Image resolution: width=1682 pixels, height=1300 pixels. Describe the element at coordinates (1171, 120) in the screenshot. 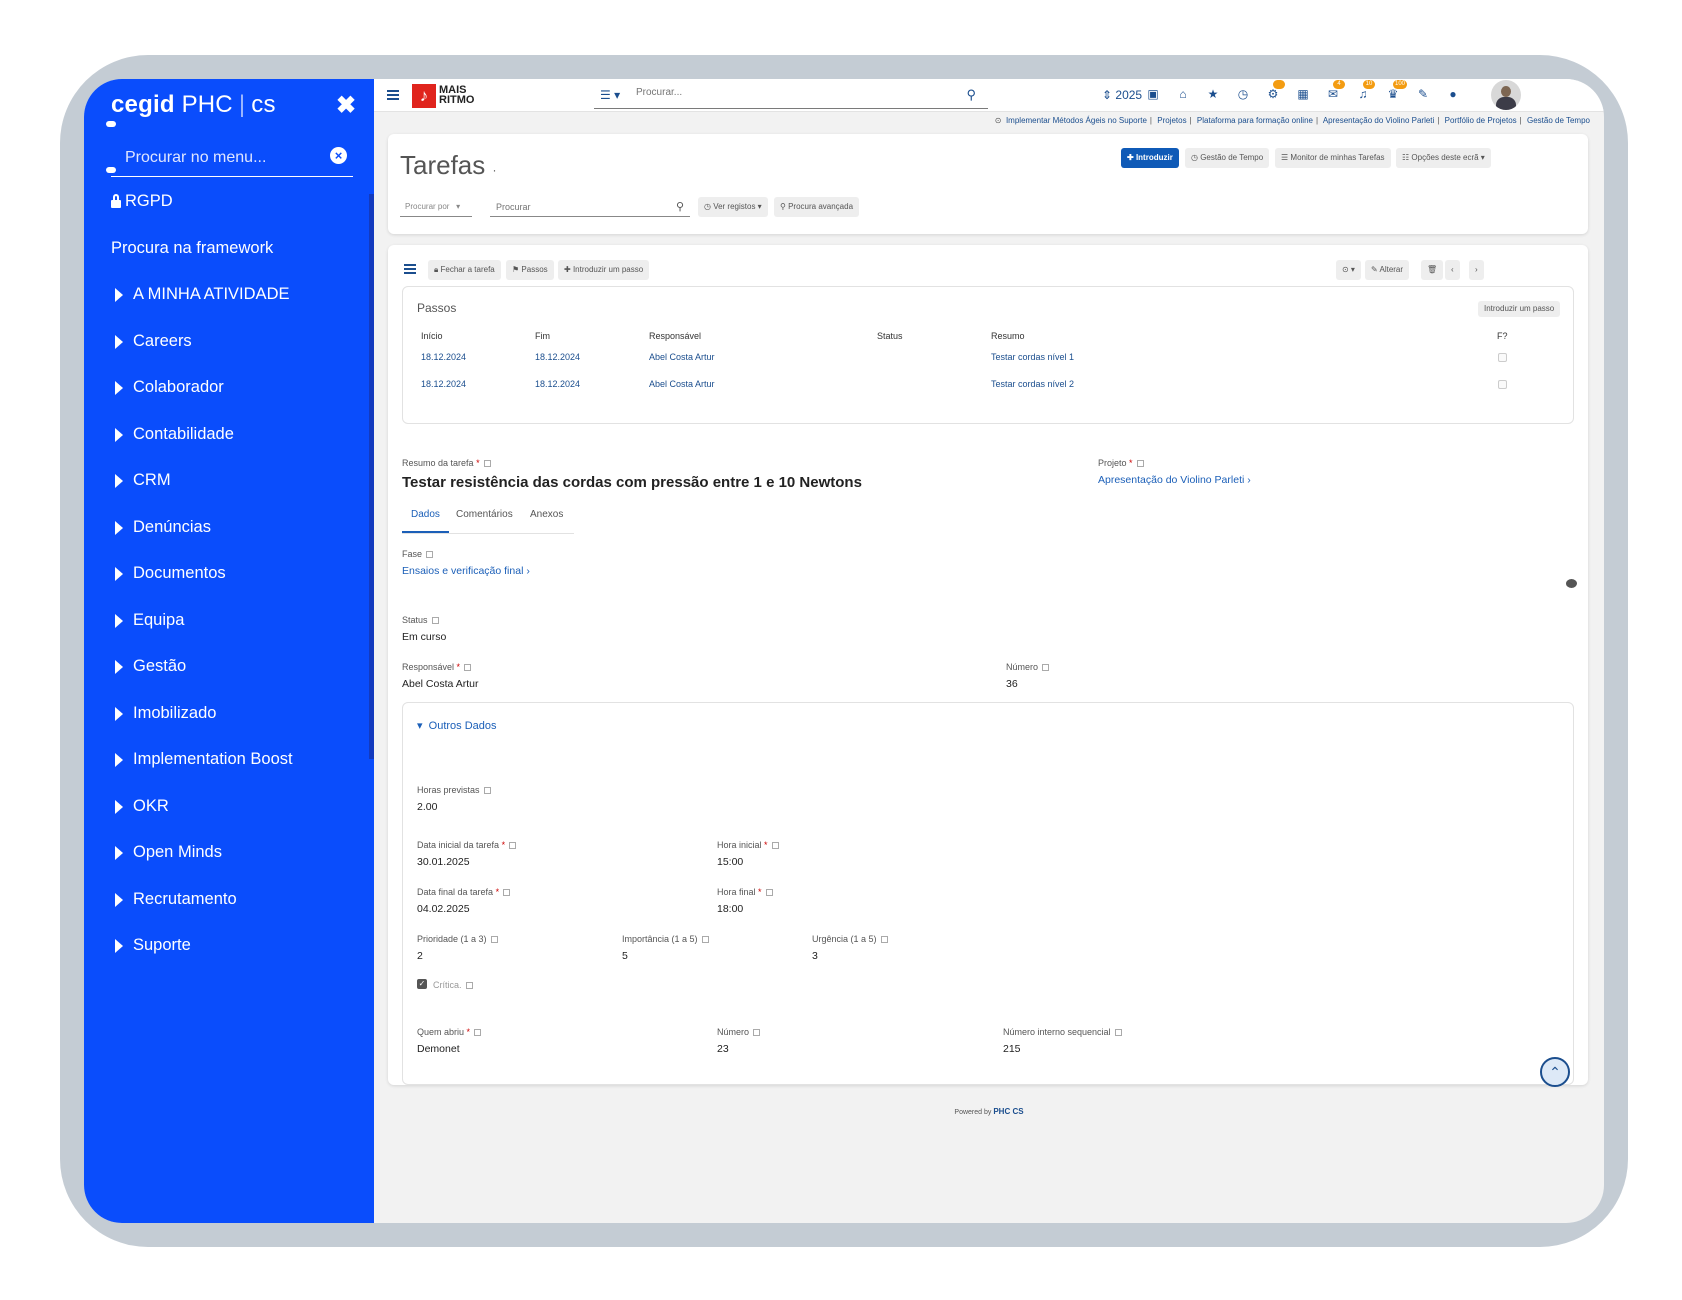

I see `breadcrumb-link: Projetos` at that location.